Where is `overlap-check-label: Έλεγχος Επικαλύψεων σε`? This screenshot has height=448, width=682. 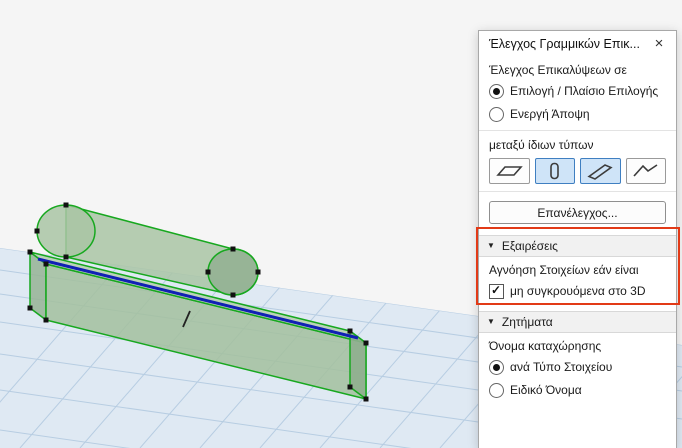
overlap-check-label: Έλεγχος Επικαλύψεων σε is located at coordinates (558, 70).